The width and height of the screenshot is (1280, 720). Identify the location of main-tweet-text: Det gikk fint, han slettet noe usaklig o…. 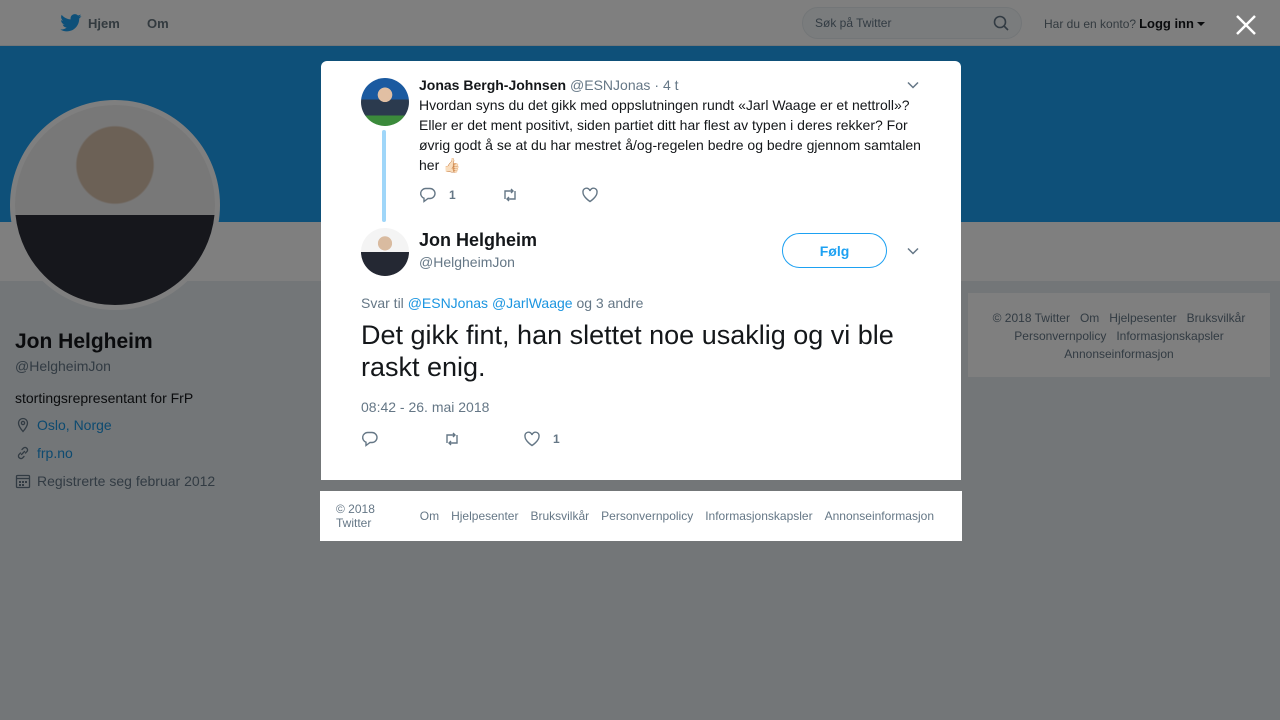
(627, 351).